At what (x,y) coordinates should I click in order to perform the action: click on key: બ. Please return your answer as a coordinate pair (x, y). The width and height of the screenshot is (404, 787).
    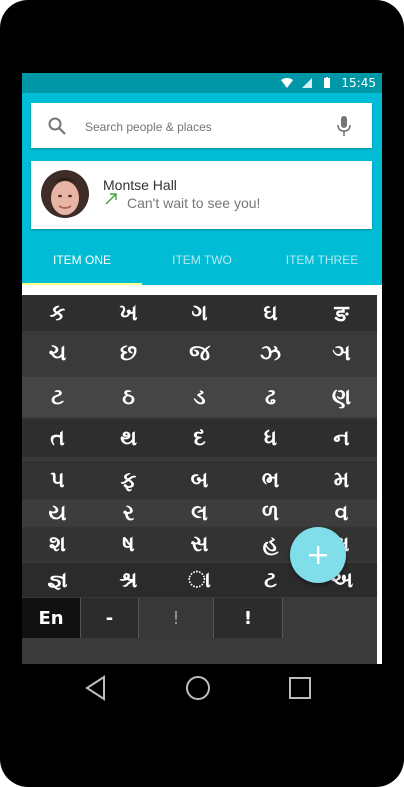
    Looking at the image, I should click on (199, 480).